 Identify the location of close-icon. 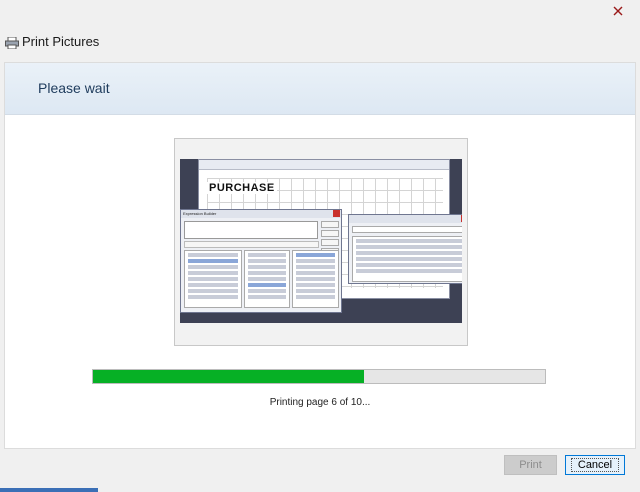
(617, 11).